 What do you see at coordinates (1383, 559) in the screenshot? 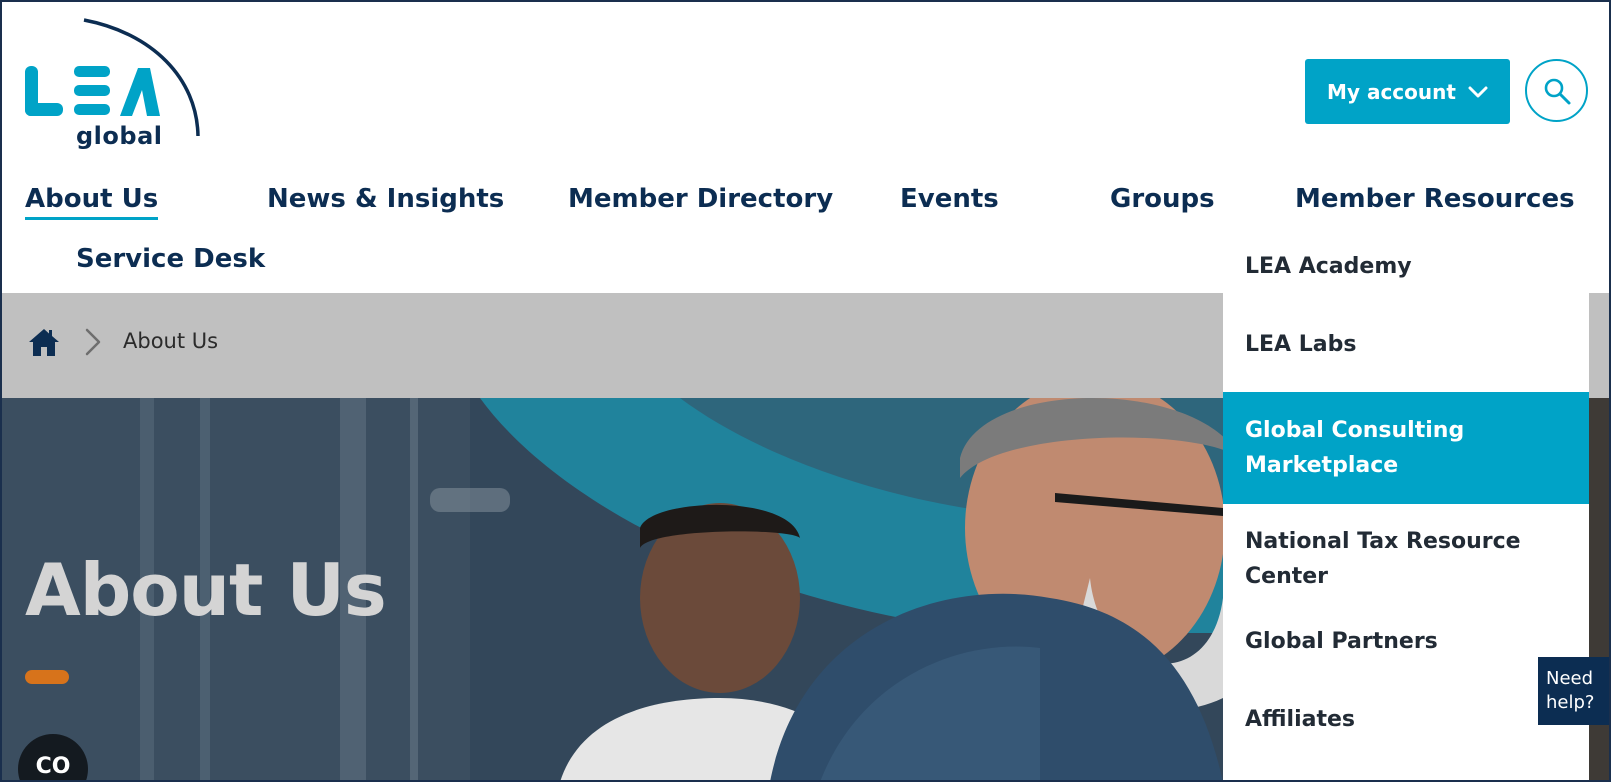
I see `dropdown-item-label: National Tax Resource Center` at bounding box center [1383, 559].